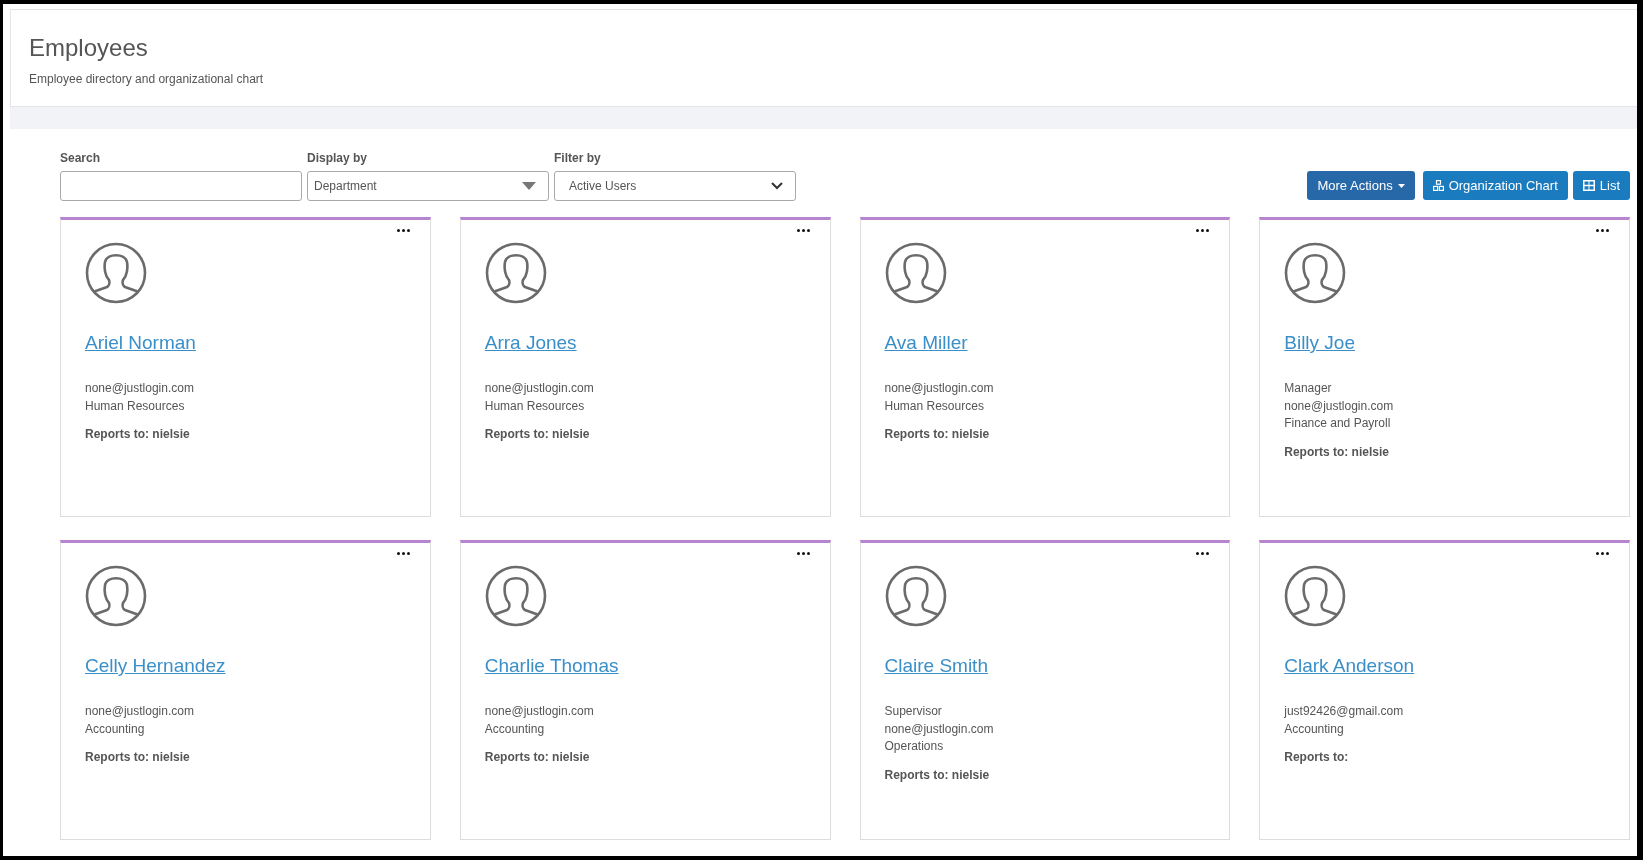 Image resolution: width=1643 pixels, height=860 pixels. What do you see at coordinates (926, 343) in the screenshot?
I see `employee-name-link: Ava Miller` at bounding box center [926, 343].